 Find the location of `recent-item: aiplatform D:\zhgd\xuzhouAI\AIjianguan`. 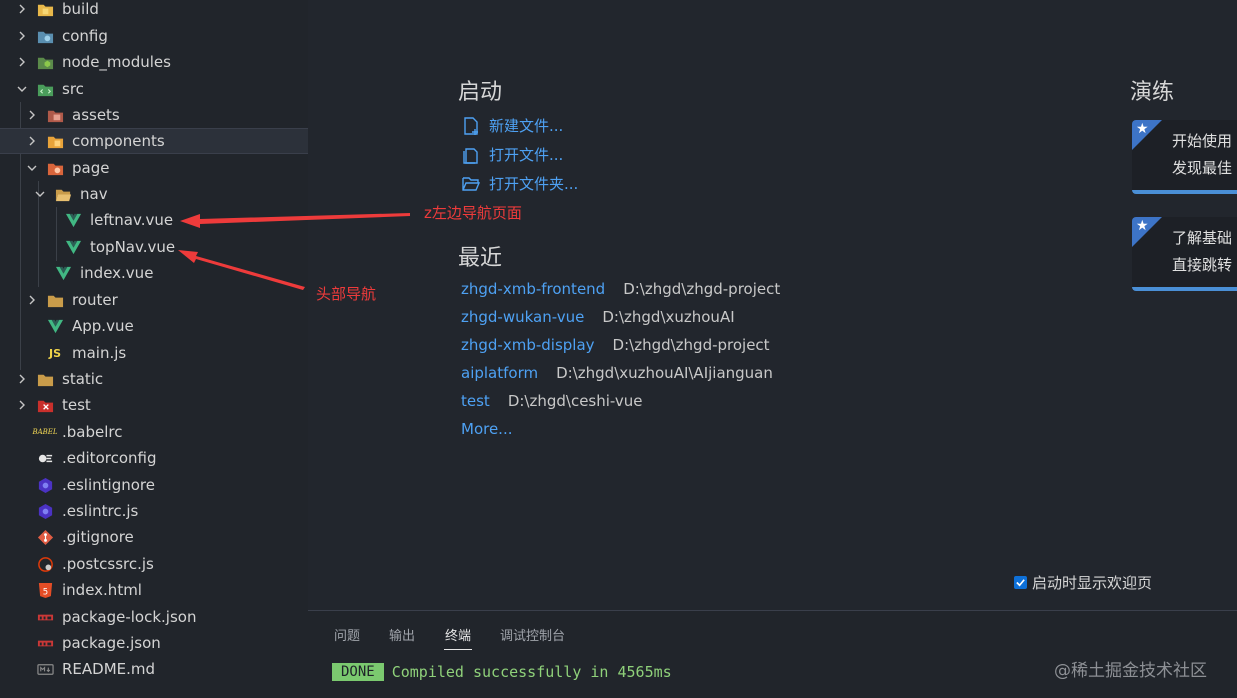

recent-item: aiplatform D:\zhgd\xuzhouAI\AIjianguan is located at coordinates (617, 373).